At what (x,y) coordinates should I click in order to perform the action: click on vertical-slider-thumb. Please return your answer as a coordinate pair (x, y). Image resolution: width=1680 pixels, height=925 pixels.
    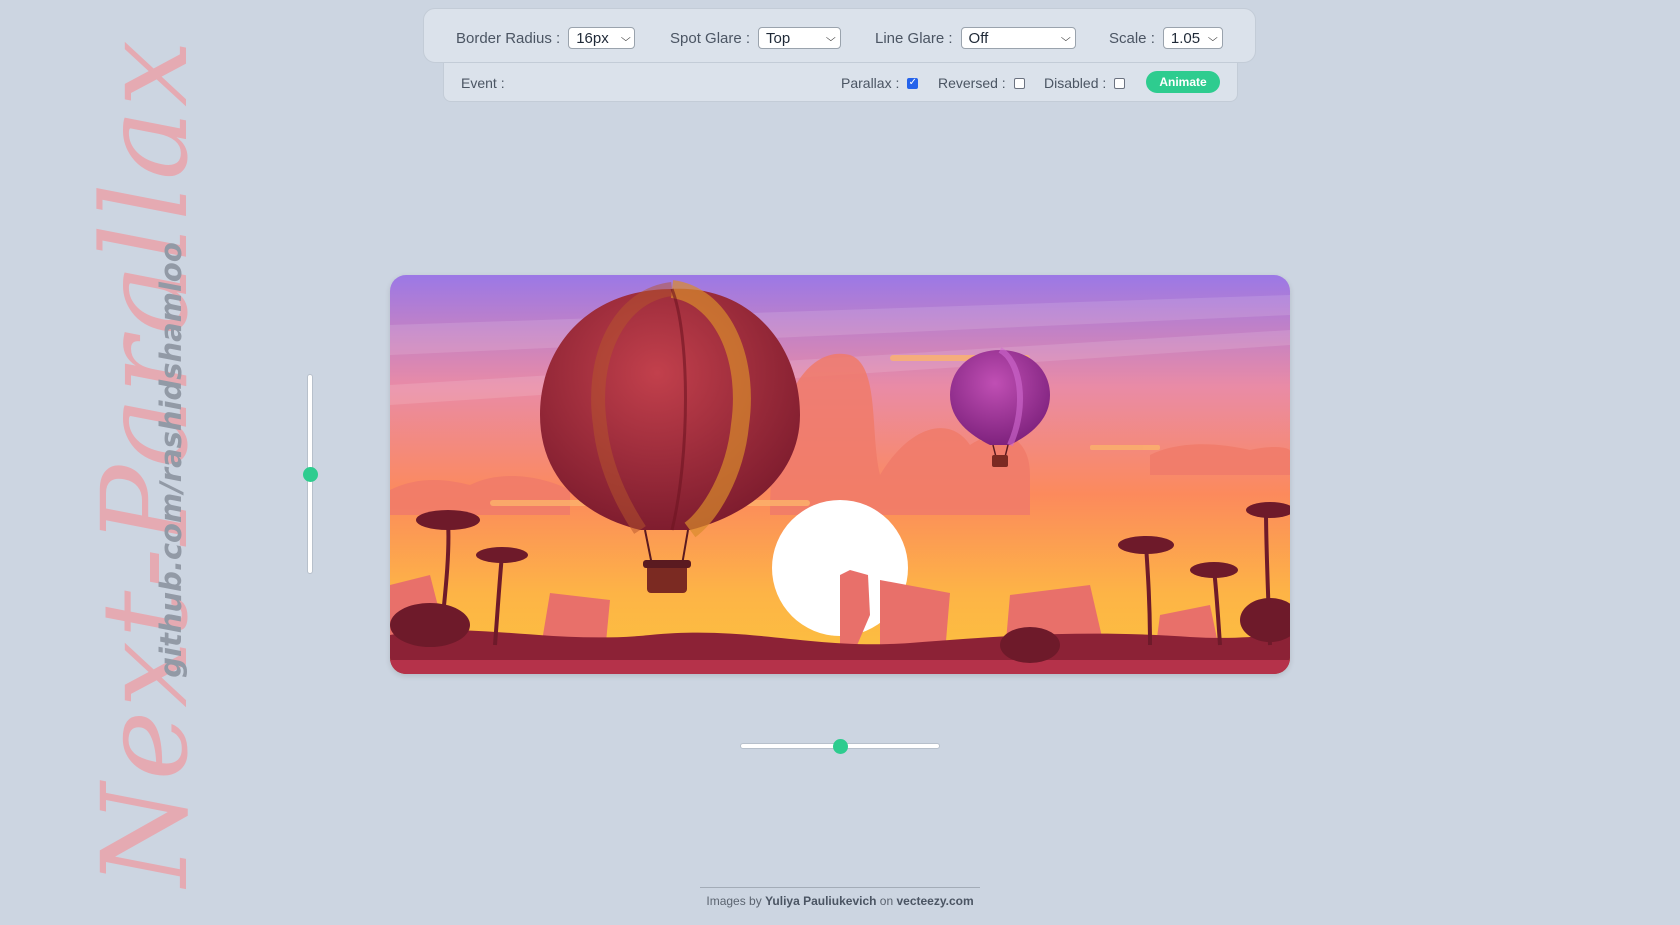
    Looking at the image, I should click on (310, 474).